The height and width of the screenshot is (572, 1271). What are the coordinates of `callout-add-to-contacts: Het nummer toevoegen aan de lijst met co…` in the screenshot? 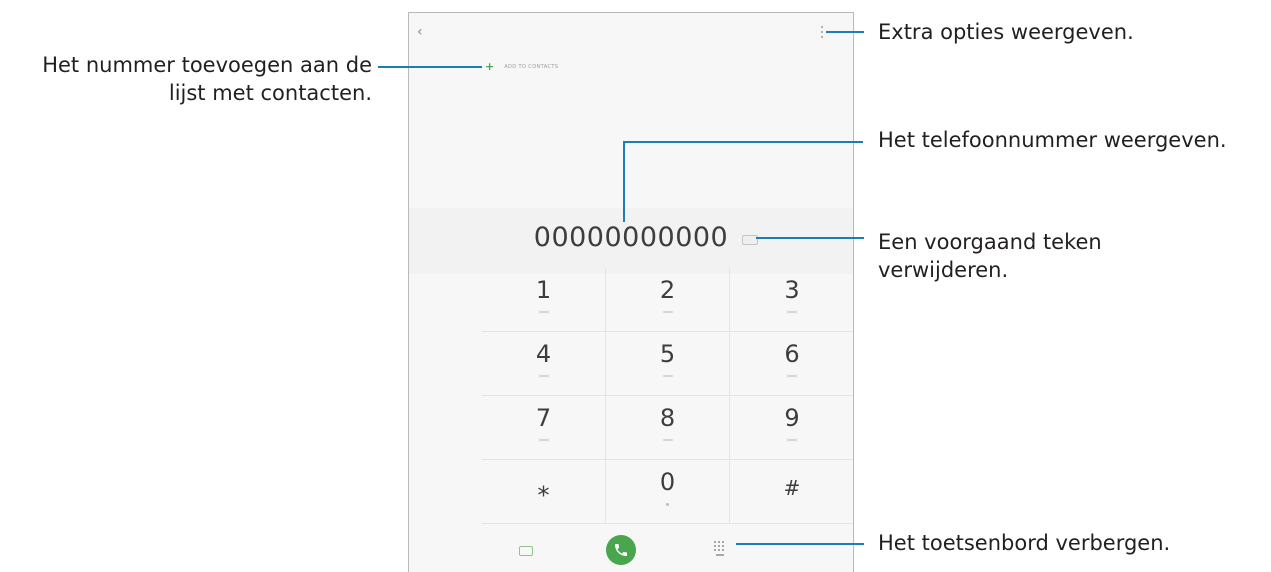 It's located at (207, 79).